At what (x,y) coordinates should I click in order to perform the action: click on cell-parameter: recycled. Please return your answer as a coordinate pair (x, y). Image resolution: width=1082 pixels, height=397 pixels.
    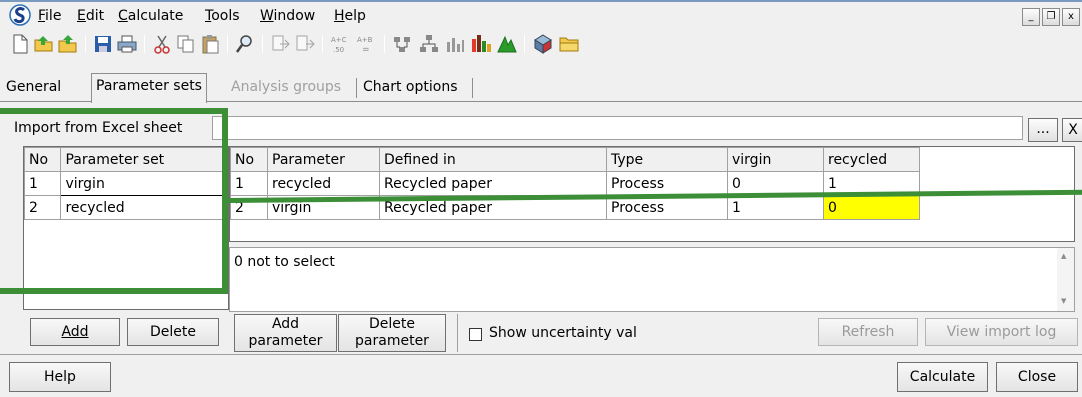
    Looking at the image, I should click on (323, 183).